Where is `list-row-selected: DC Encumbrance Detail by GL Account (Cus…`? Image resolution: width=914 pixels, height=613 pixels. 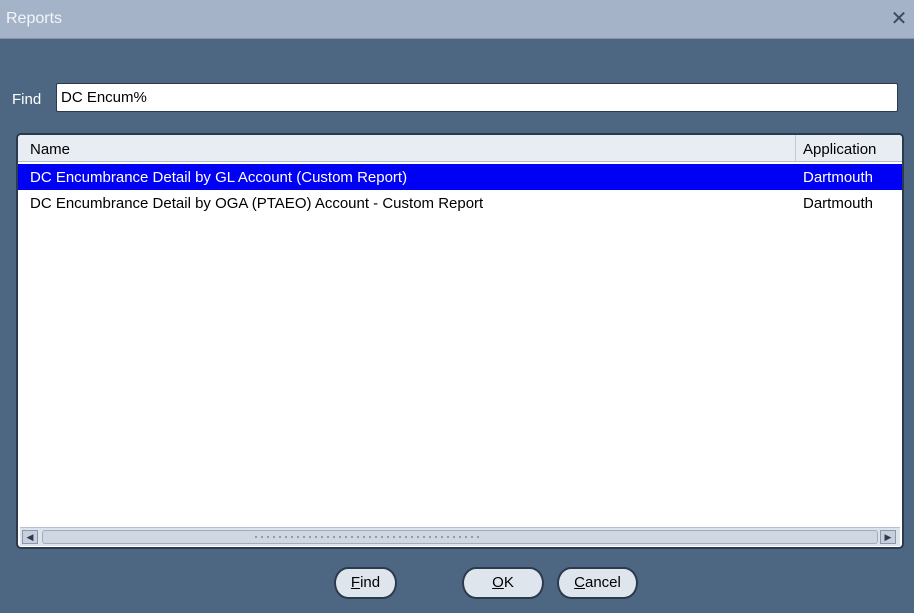 list-row-selected: DC Encumbrance Detail by GL Account (Cus… is located at coordinates (460, 177).